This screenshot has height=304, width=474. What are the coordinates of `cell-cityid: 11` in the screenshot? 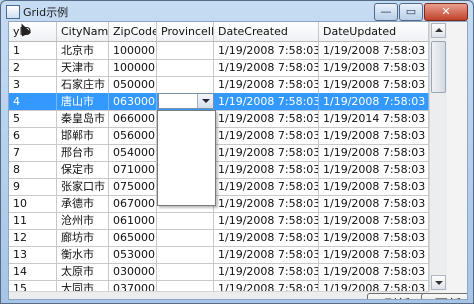 It's located at (33, 220).